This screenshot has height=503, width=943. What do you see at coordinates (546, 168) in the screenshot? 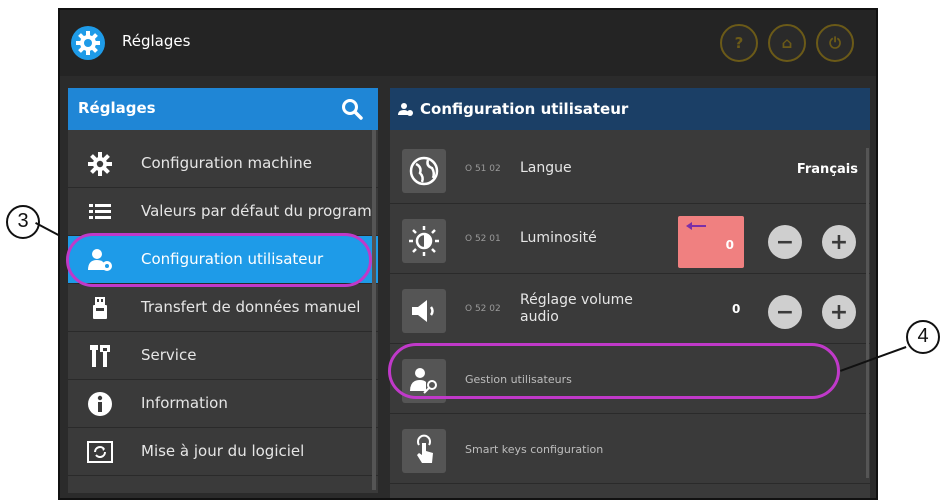
I see `setting-label: Langue` at bounding box center [546, 168].